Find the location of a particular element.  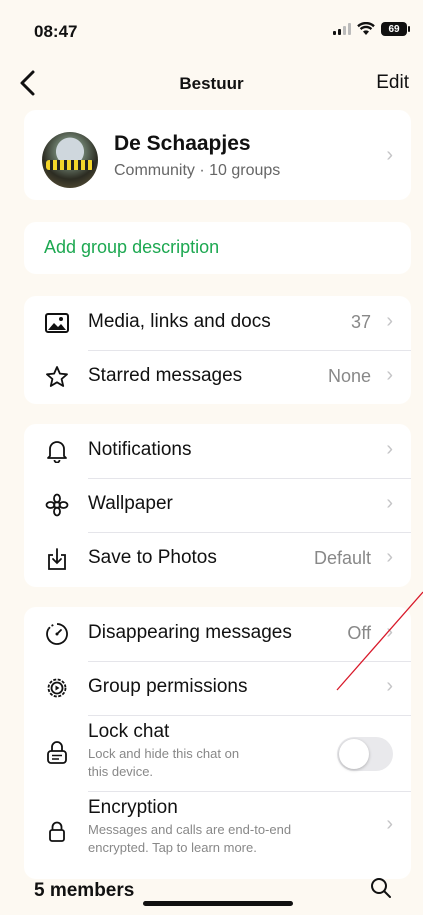

status-icons: 69 is located at coordinates (371, 29).